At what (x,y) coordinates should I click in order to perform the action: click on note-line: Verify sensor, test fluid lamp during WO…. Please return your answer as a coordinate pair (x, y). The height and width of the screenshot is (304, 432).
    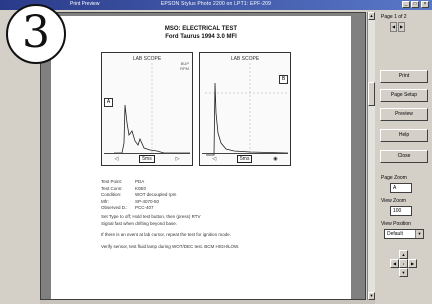
    Looking at the image, I should click on (170, 246).